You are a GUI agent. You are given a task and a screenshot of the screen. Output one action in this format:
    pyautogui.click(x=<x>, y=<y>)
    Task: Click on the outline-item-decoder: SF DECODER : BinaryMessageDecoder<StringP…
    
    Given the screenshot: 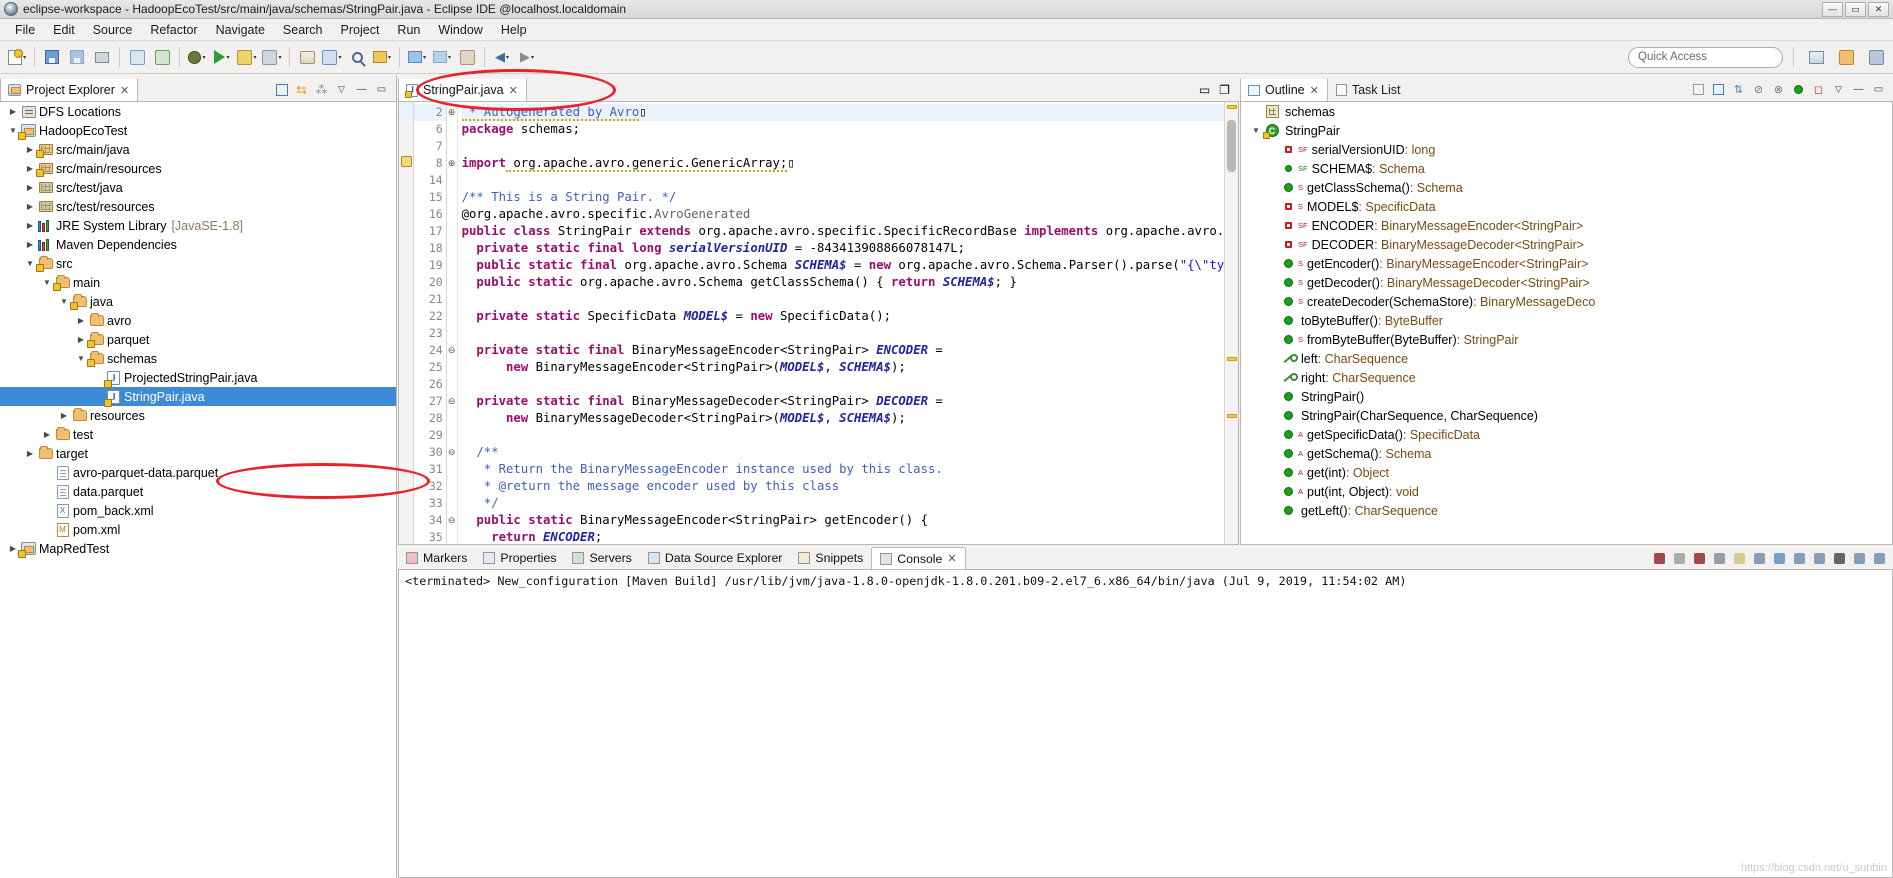 What is the action you would take?
    pyautogui.click(x=1566, y=244)
    